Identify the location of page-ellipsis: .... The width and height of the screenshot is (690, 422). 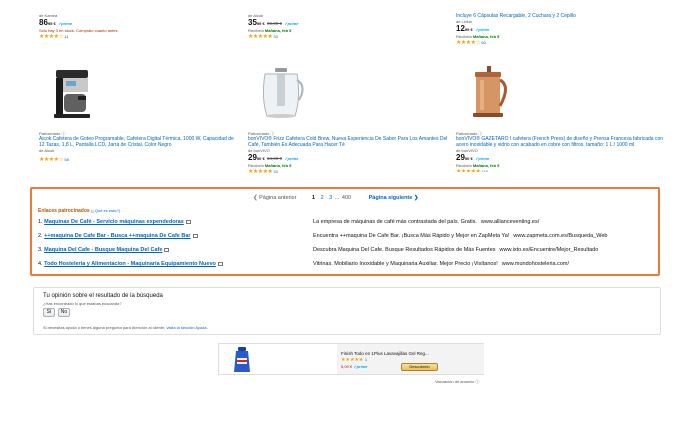
(337, 198).